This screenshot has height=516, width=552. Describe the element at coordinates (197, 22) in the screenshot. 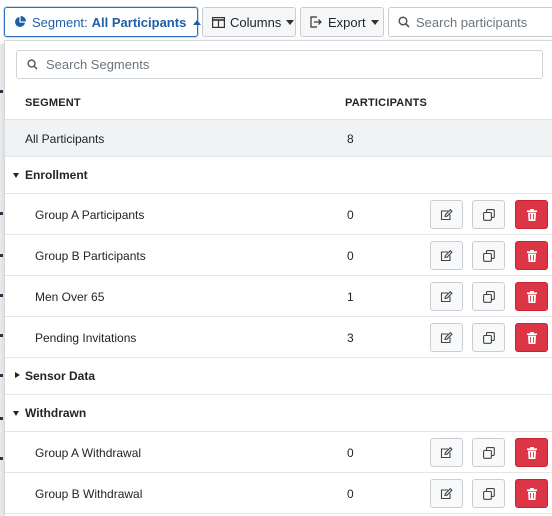

I see `caret-up-icon` at that location.